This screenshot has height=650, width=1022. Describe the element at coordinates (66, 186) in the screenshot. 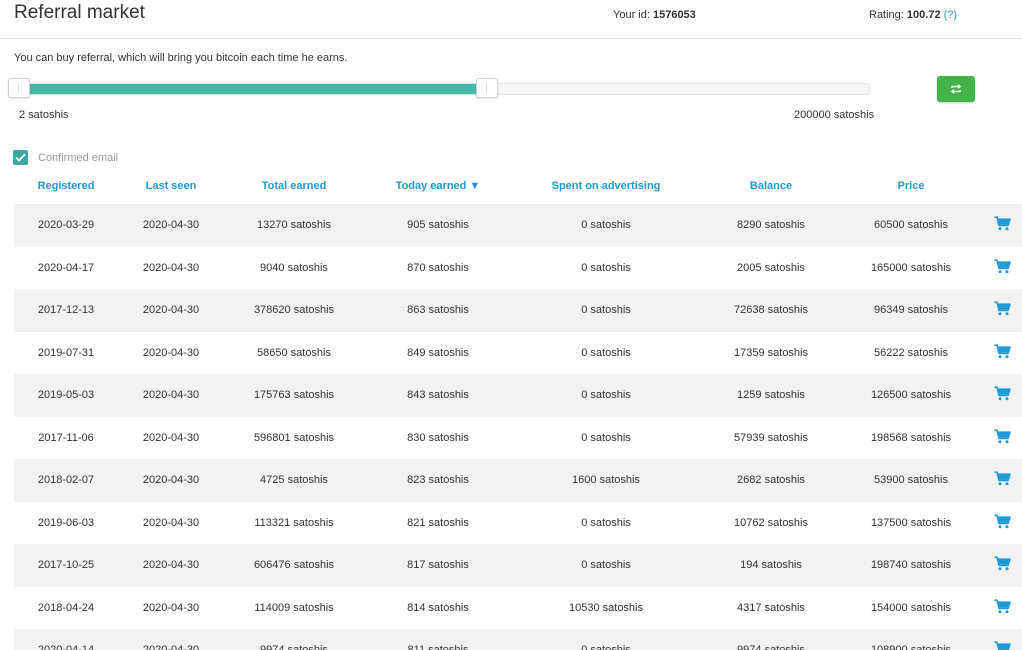

I see `column-header-registered: Registered` at that location.